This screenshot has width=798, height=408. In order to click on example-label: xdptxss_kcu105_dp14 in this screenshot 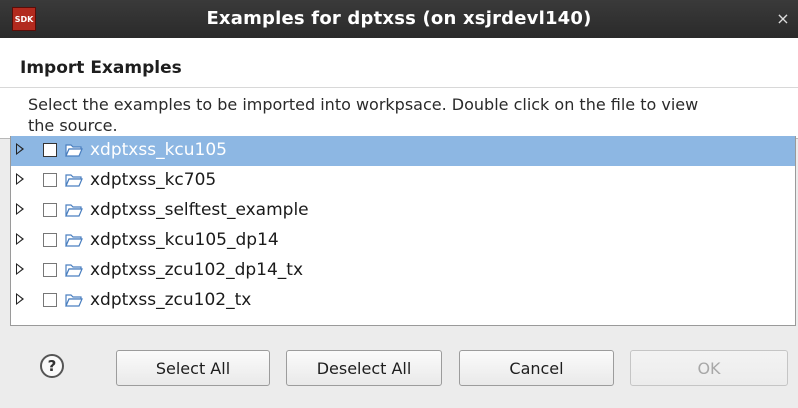, I will do `click(184, 240)`.